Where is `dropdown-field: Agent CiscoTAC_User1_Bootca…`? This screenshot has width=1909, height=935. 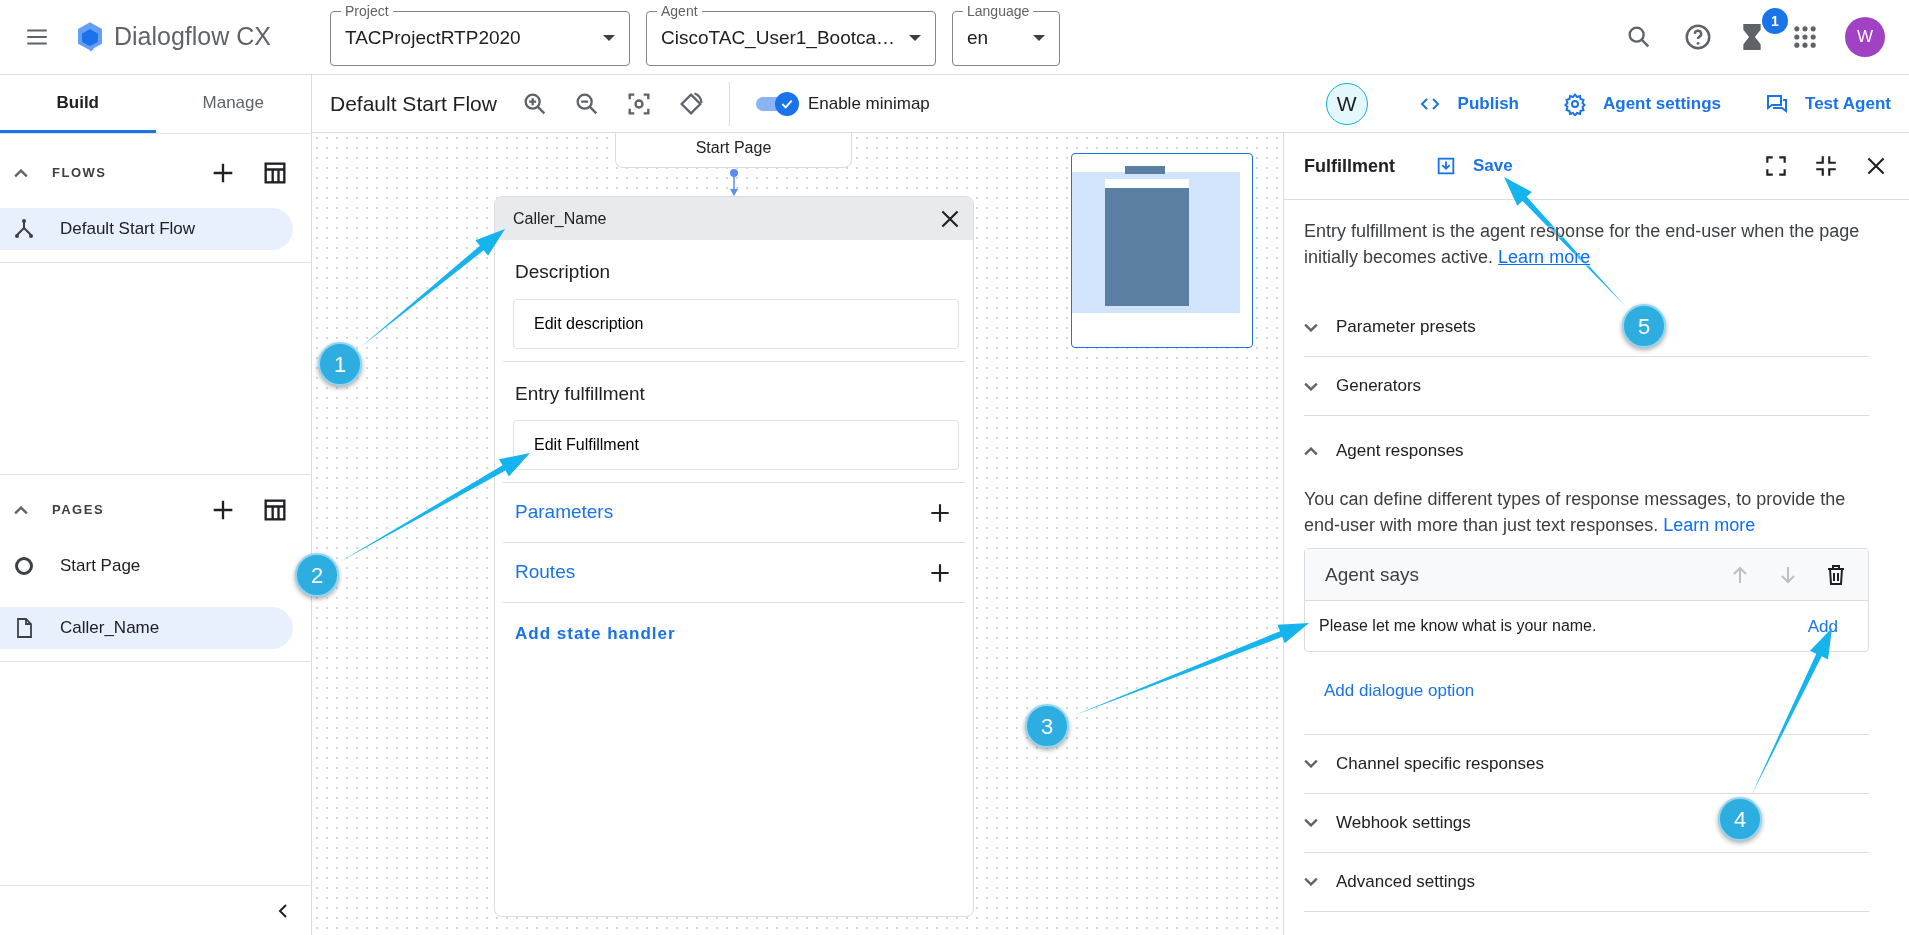 dropdown-field: Agent CiscoTAC_User1_Bootca… is located at coordinates (791, 35).